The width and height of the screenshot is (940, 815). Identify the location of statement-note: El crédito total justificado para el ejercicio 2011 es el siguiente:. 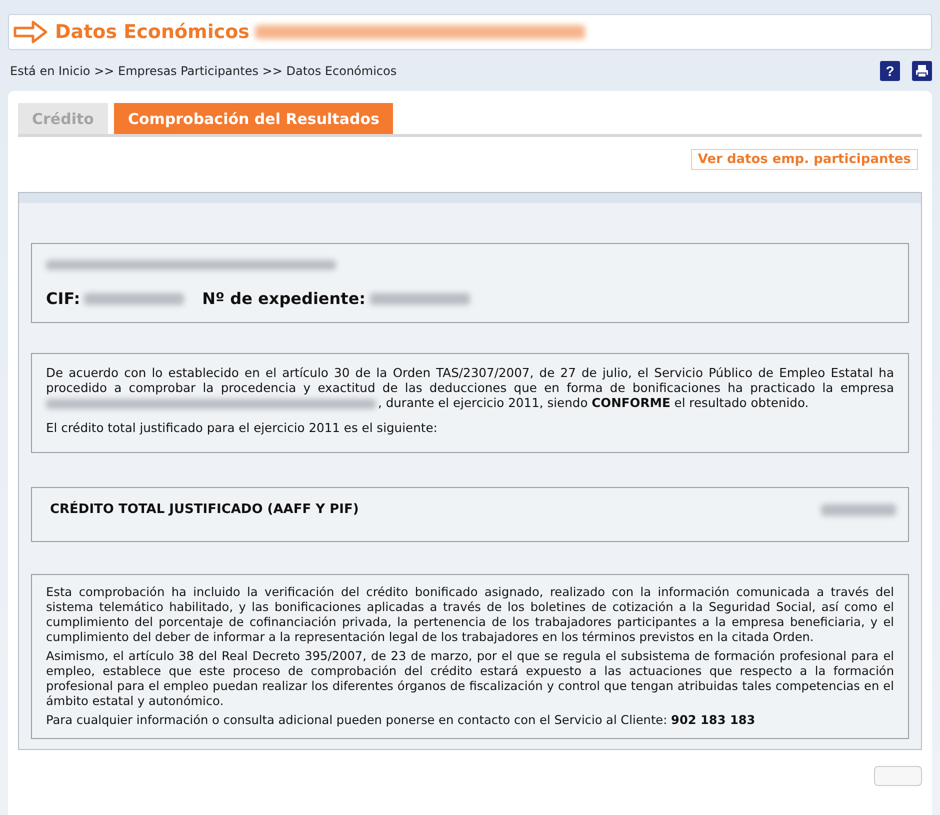
(242, 428).